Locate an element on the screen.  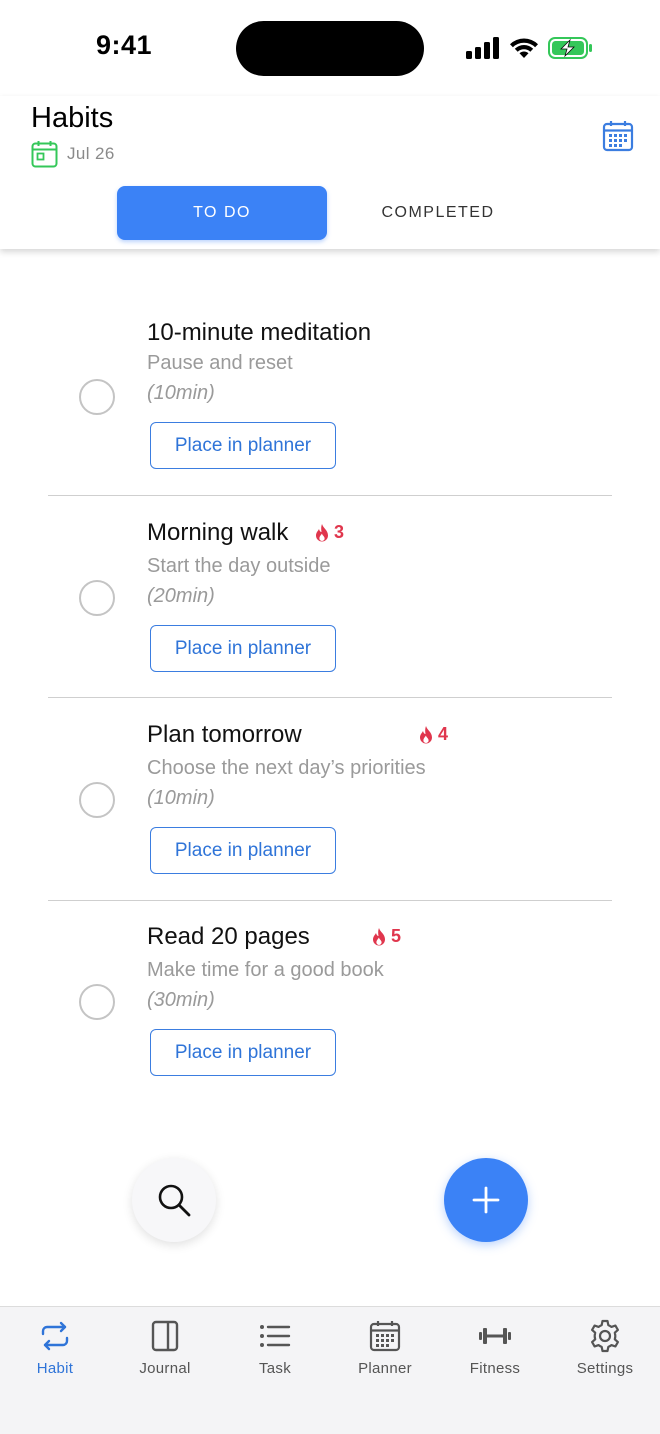
dynamic-island is located at coordinates (330, 48).